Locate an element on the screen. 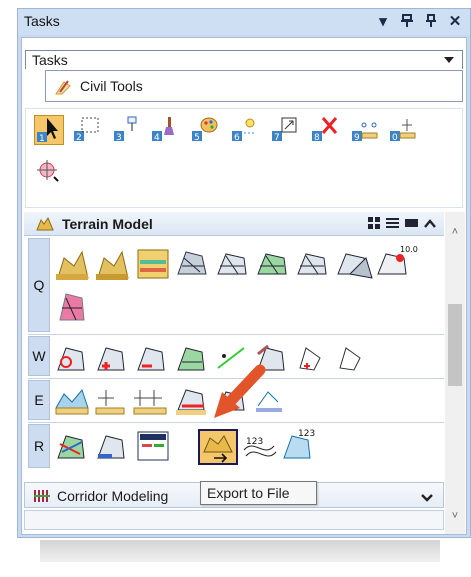 The image size is (471, 577). measure-tool: 9 is located at coordinates (365, 130).